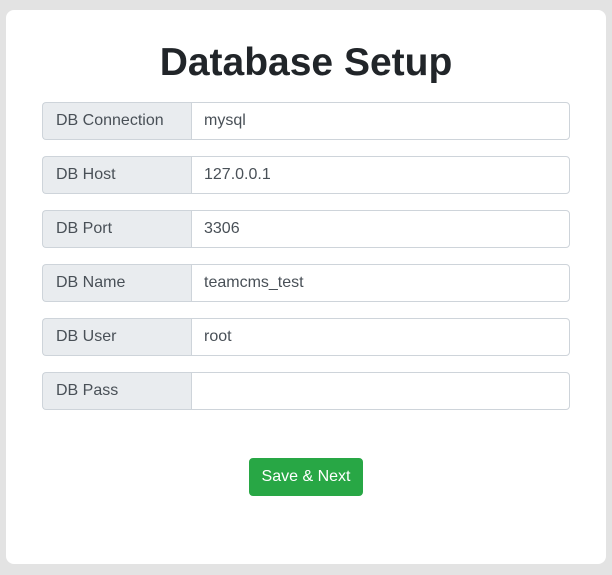 Image resolution: width=612 pixels, height=575 pixels. Describe the element at coordinates (116, 175) in the screenshot. I see `db-host-label: DB Host` at that location.